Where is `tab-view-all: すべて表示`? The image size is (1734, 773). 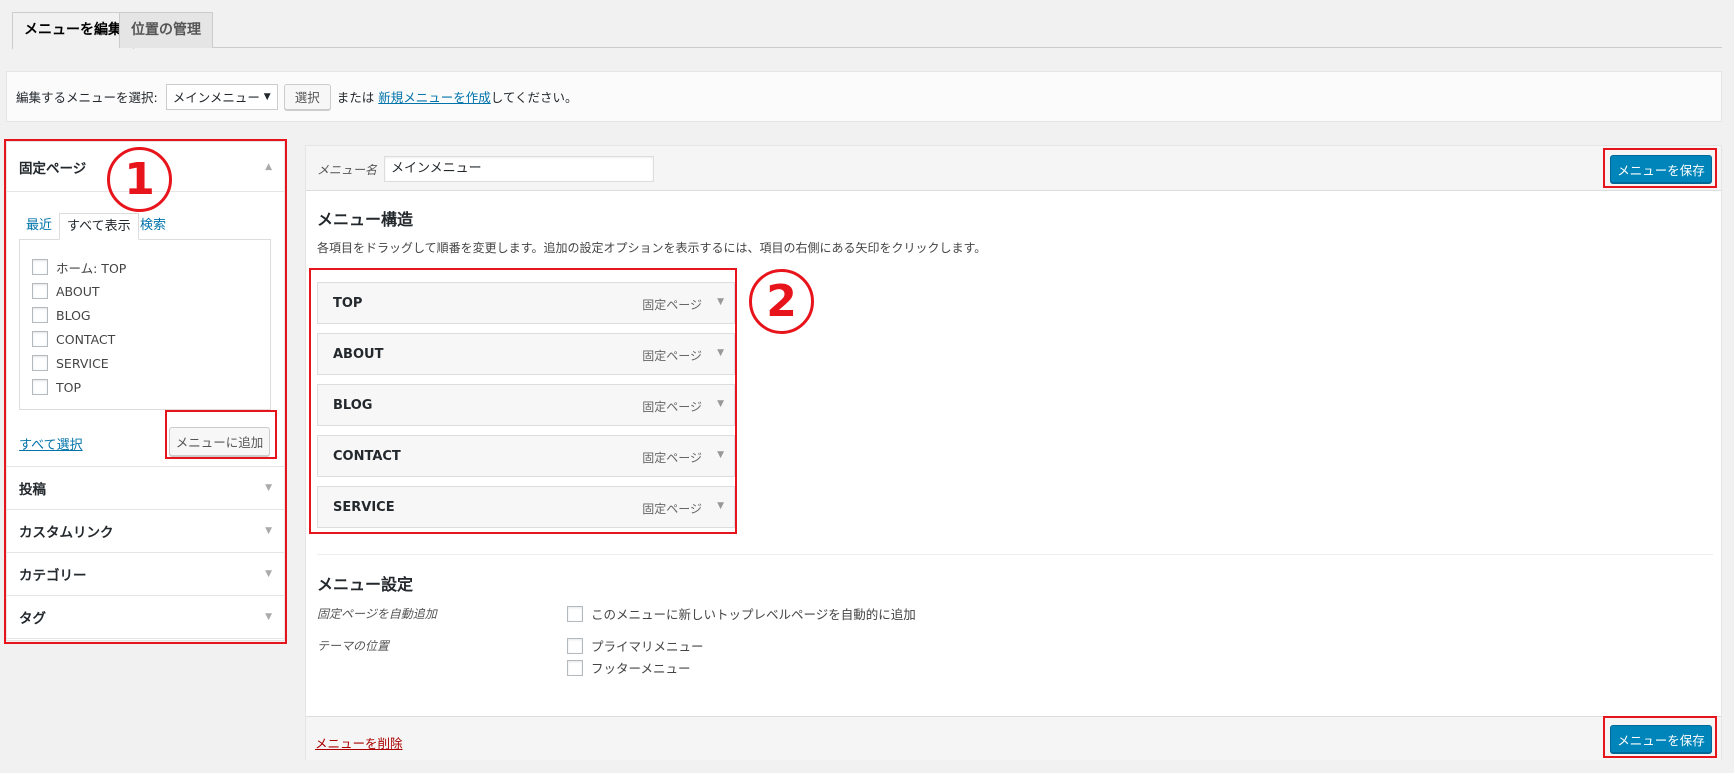
tab-view-all: すべて表示 is located at coordinates (99, 226).